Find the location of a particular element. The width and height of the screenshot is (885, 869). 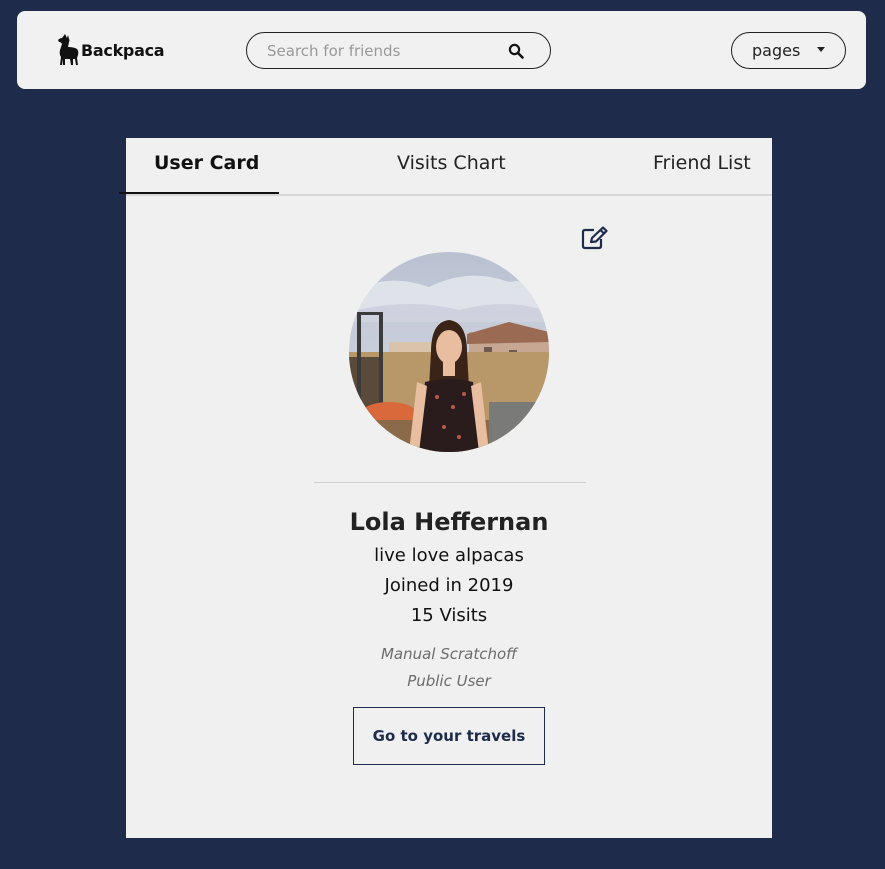

pages-dropdown-label: pages is located at coordinates (776, 50).